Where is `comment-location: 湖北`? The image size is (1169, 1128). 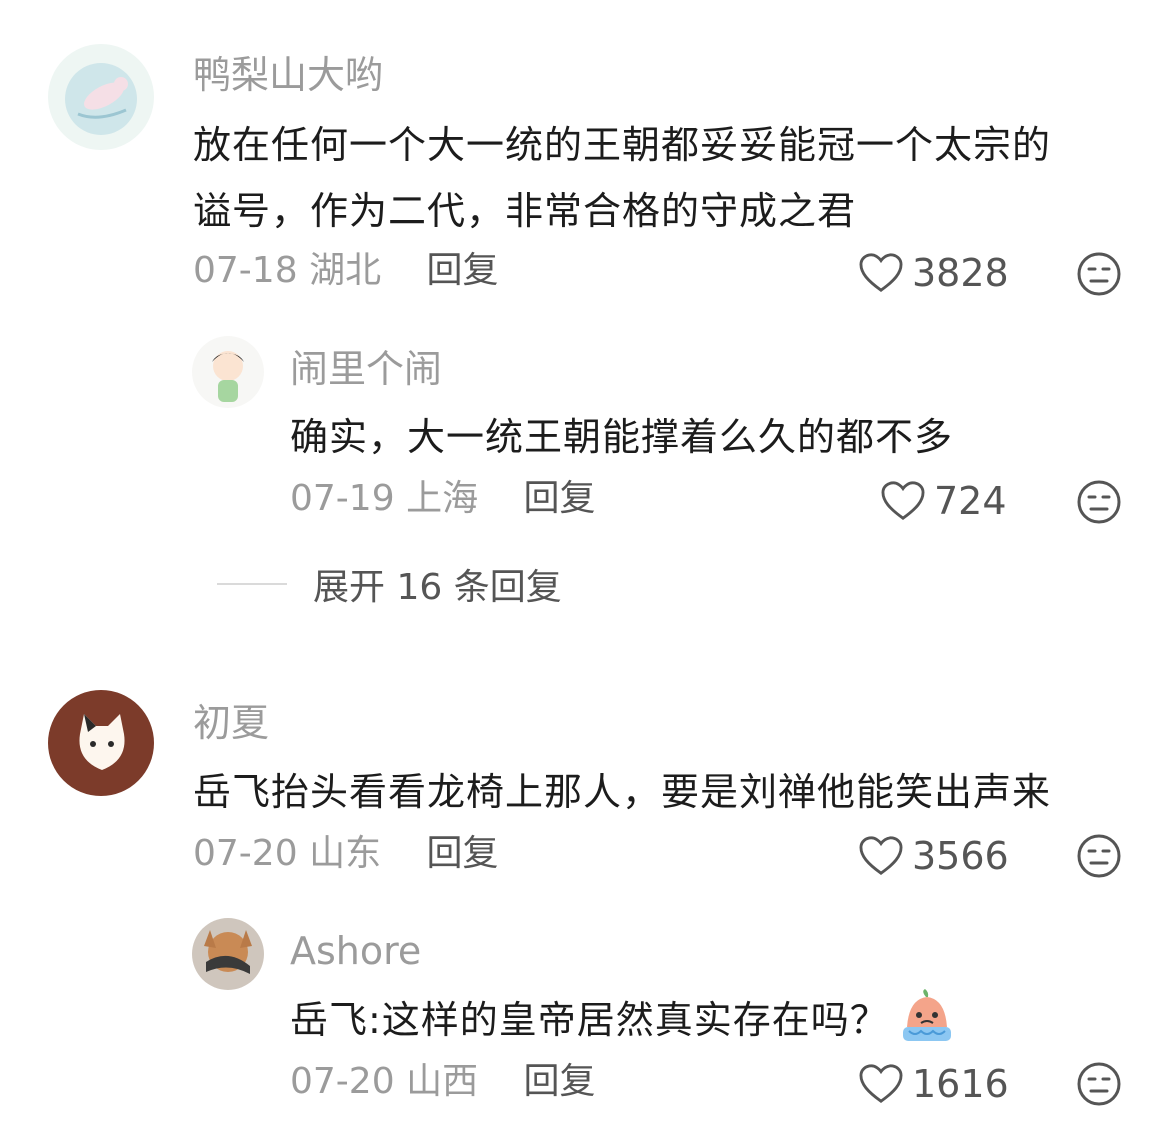 comment-location: 湖北 is located at coordinates (345, 270).